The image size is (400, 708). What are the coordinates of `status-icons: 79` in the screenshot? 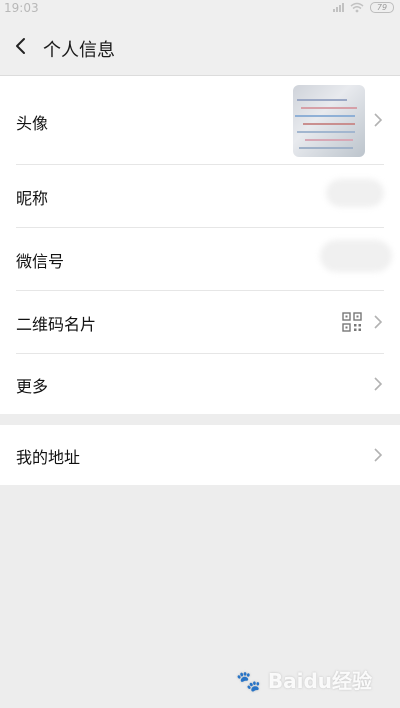 It's located at (363, 7).